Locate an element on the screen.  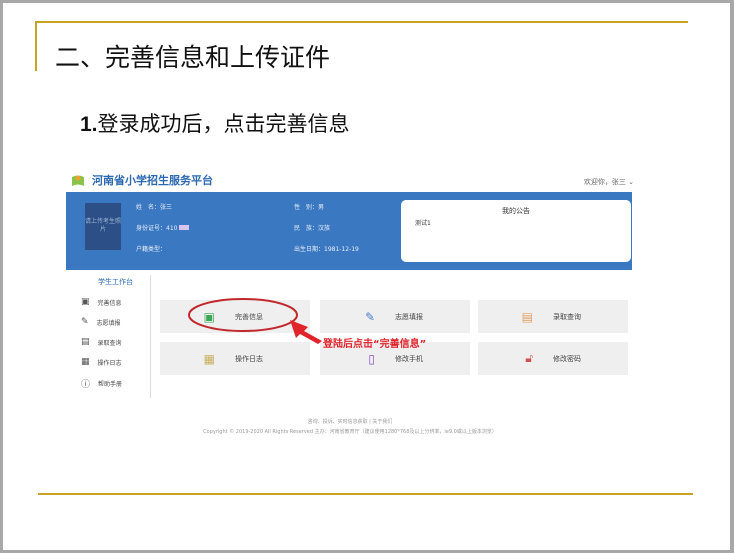
tile-application: ✎ 志愿填报 is located at coordinates (395, 316).